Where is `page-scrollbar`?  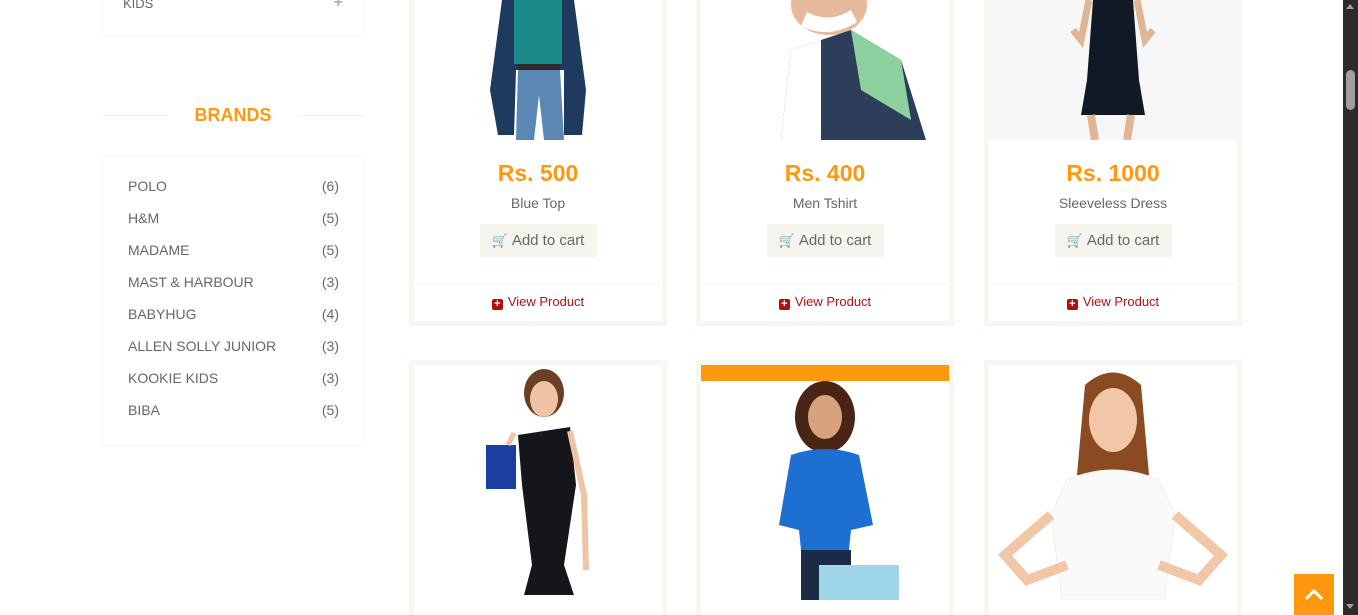
page-scrollbar is located at coordinates (1350, 307).